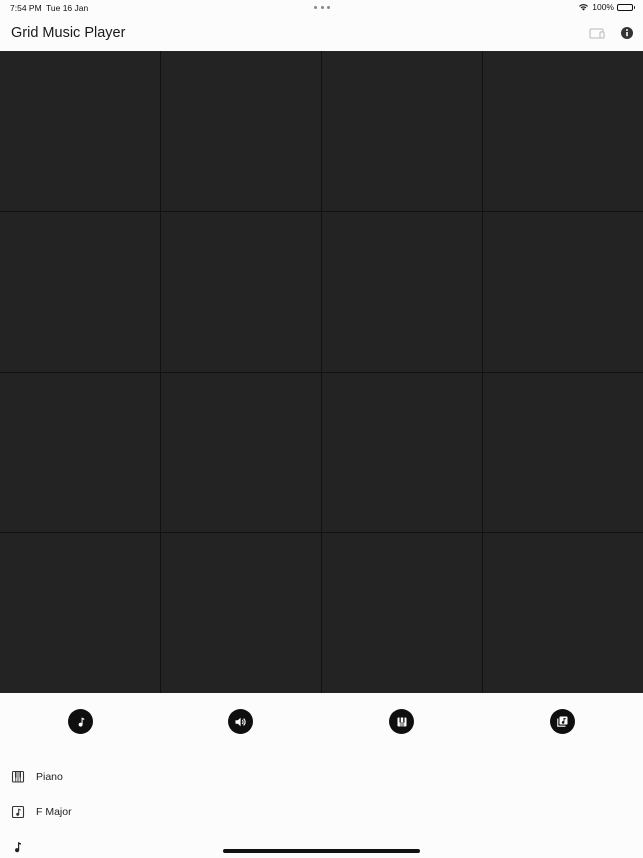  What do you see at coordinates (26, 8) in the screenshot?
I see `status-time: 7:54 PM` at bounding box center [26, 8].